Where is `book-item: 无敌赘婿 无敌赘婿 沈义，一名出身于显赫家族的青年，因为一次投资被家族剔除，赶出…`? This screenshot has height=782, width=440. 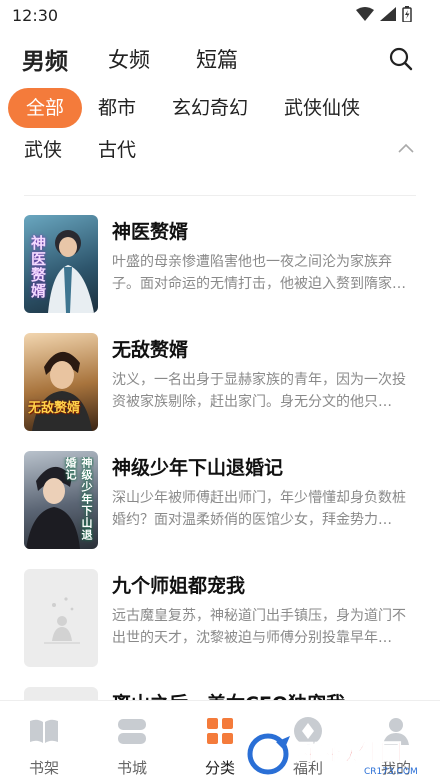
book-item: 无敌赘婿 无敌赘婿 沈义，一名出身于显赫家族的青年，因为一次投资被家族剔除，赶出… is located at coordinates (222, 382).